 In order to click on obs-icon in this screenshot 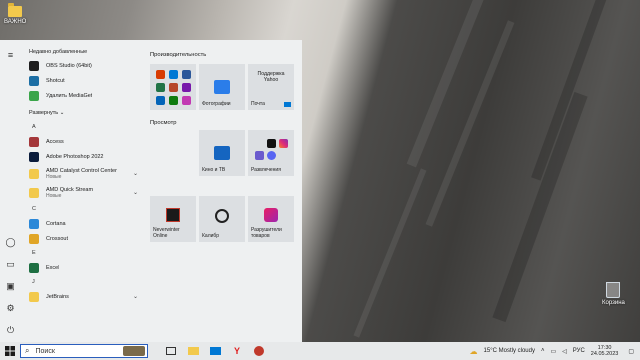, I will do `click(34, 65)`.